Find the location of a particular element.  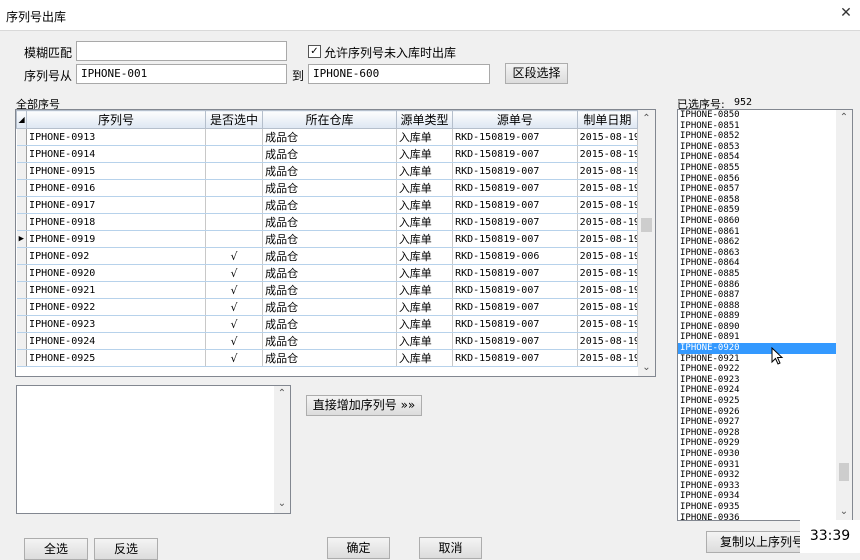

list-item: IPHONE-0889 is located at coordinates (757, 316).